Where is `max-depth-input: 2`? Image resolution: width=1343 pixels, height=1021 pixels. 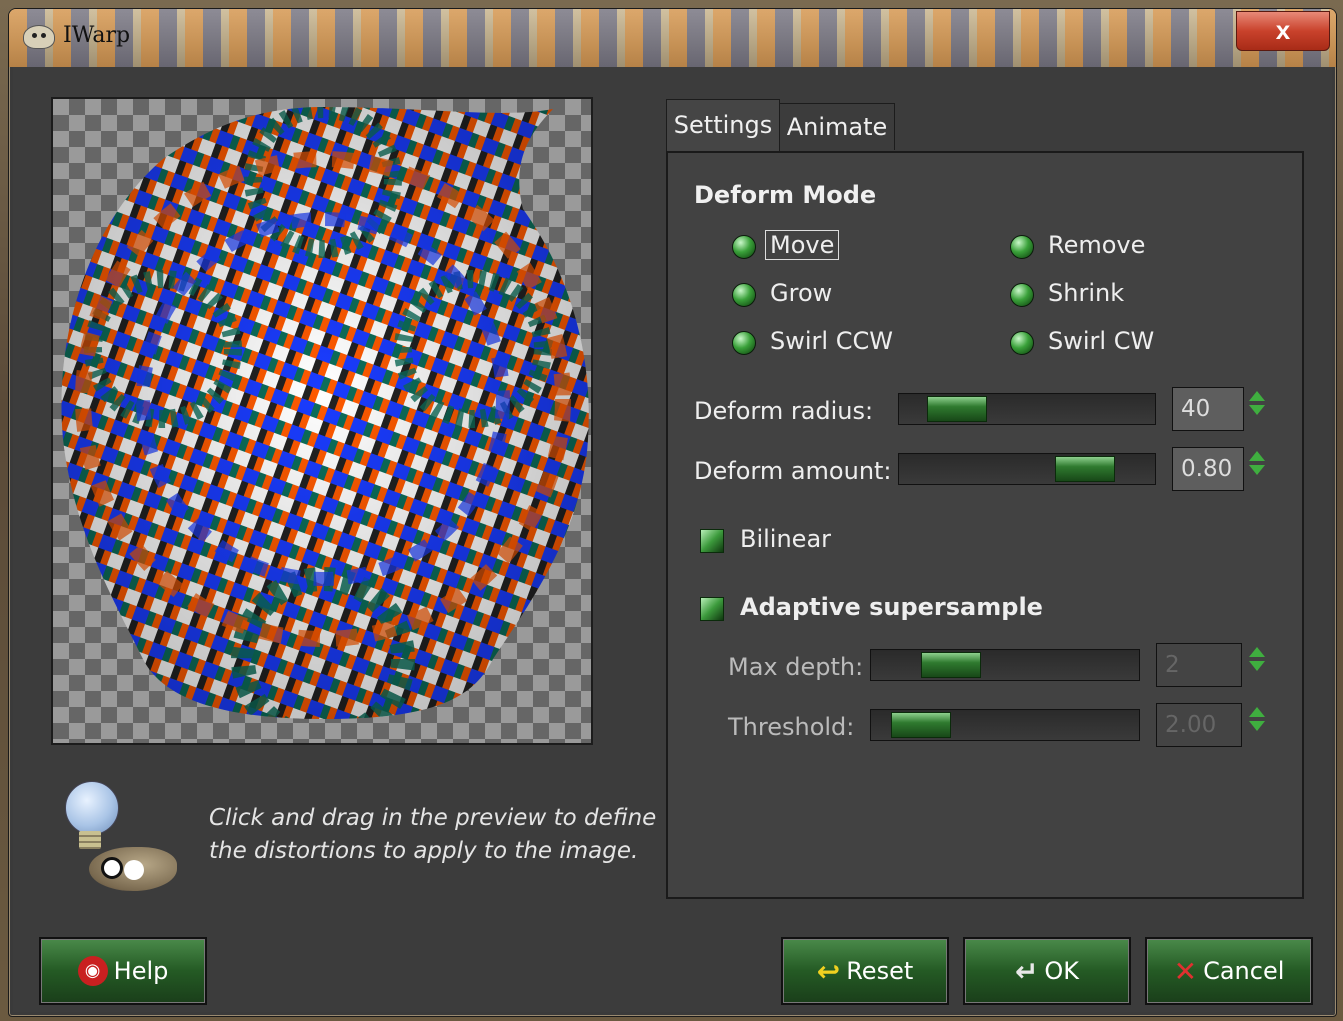
max-depth-input: 2 is located at coordinates (1199, 665).